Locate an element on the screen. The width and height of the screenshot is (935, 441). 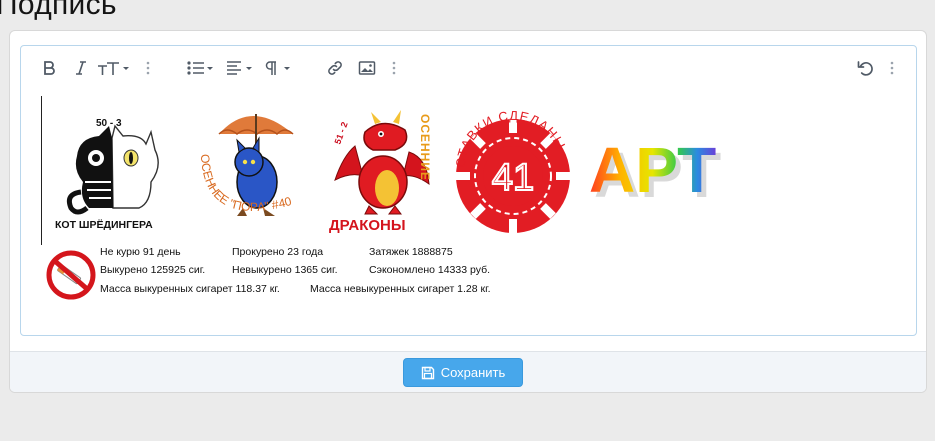
art-logo-image: АРТ АРТ is located at coordinates (655, 169).